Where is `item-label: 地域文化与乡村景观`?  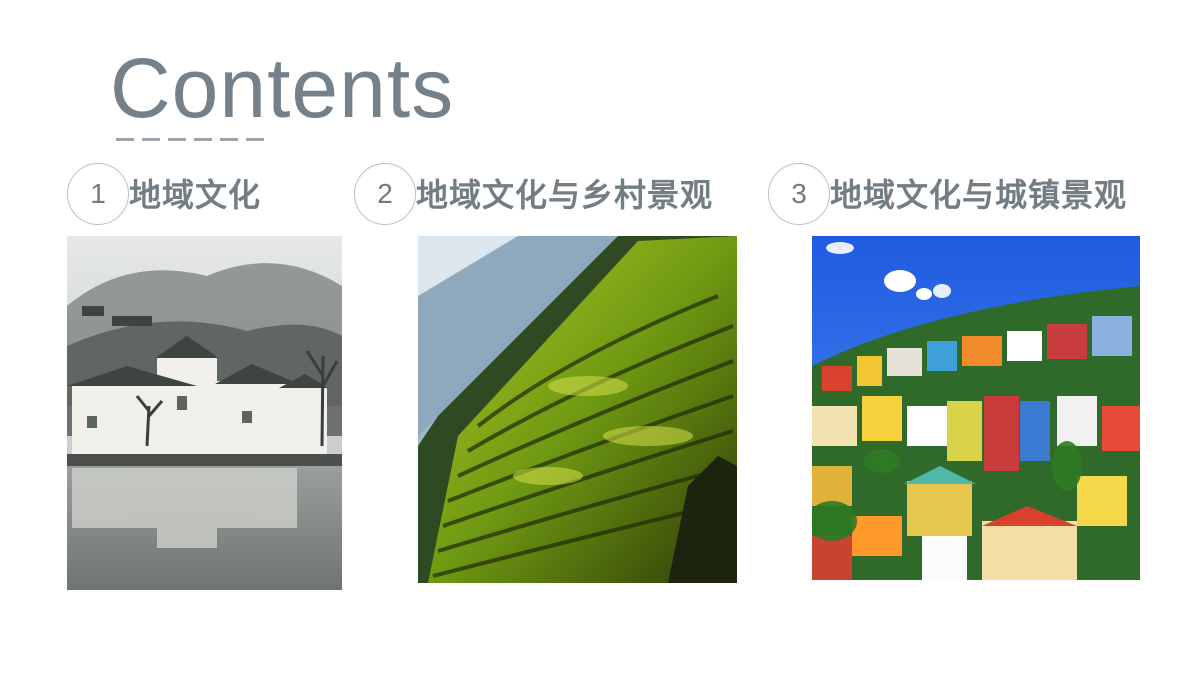 item-label: 地域文化与乡村景观 is located at coordinates (565, 195).